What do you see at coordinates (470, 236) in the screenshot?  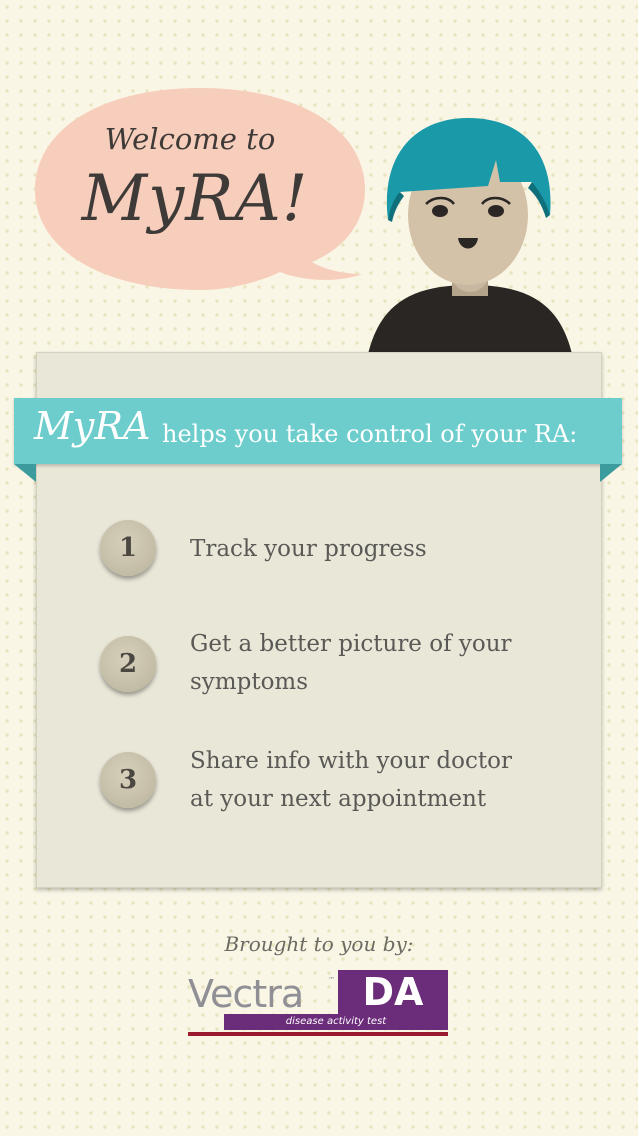 I see `character-illustration` at bounding box center [470, 236].